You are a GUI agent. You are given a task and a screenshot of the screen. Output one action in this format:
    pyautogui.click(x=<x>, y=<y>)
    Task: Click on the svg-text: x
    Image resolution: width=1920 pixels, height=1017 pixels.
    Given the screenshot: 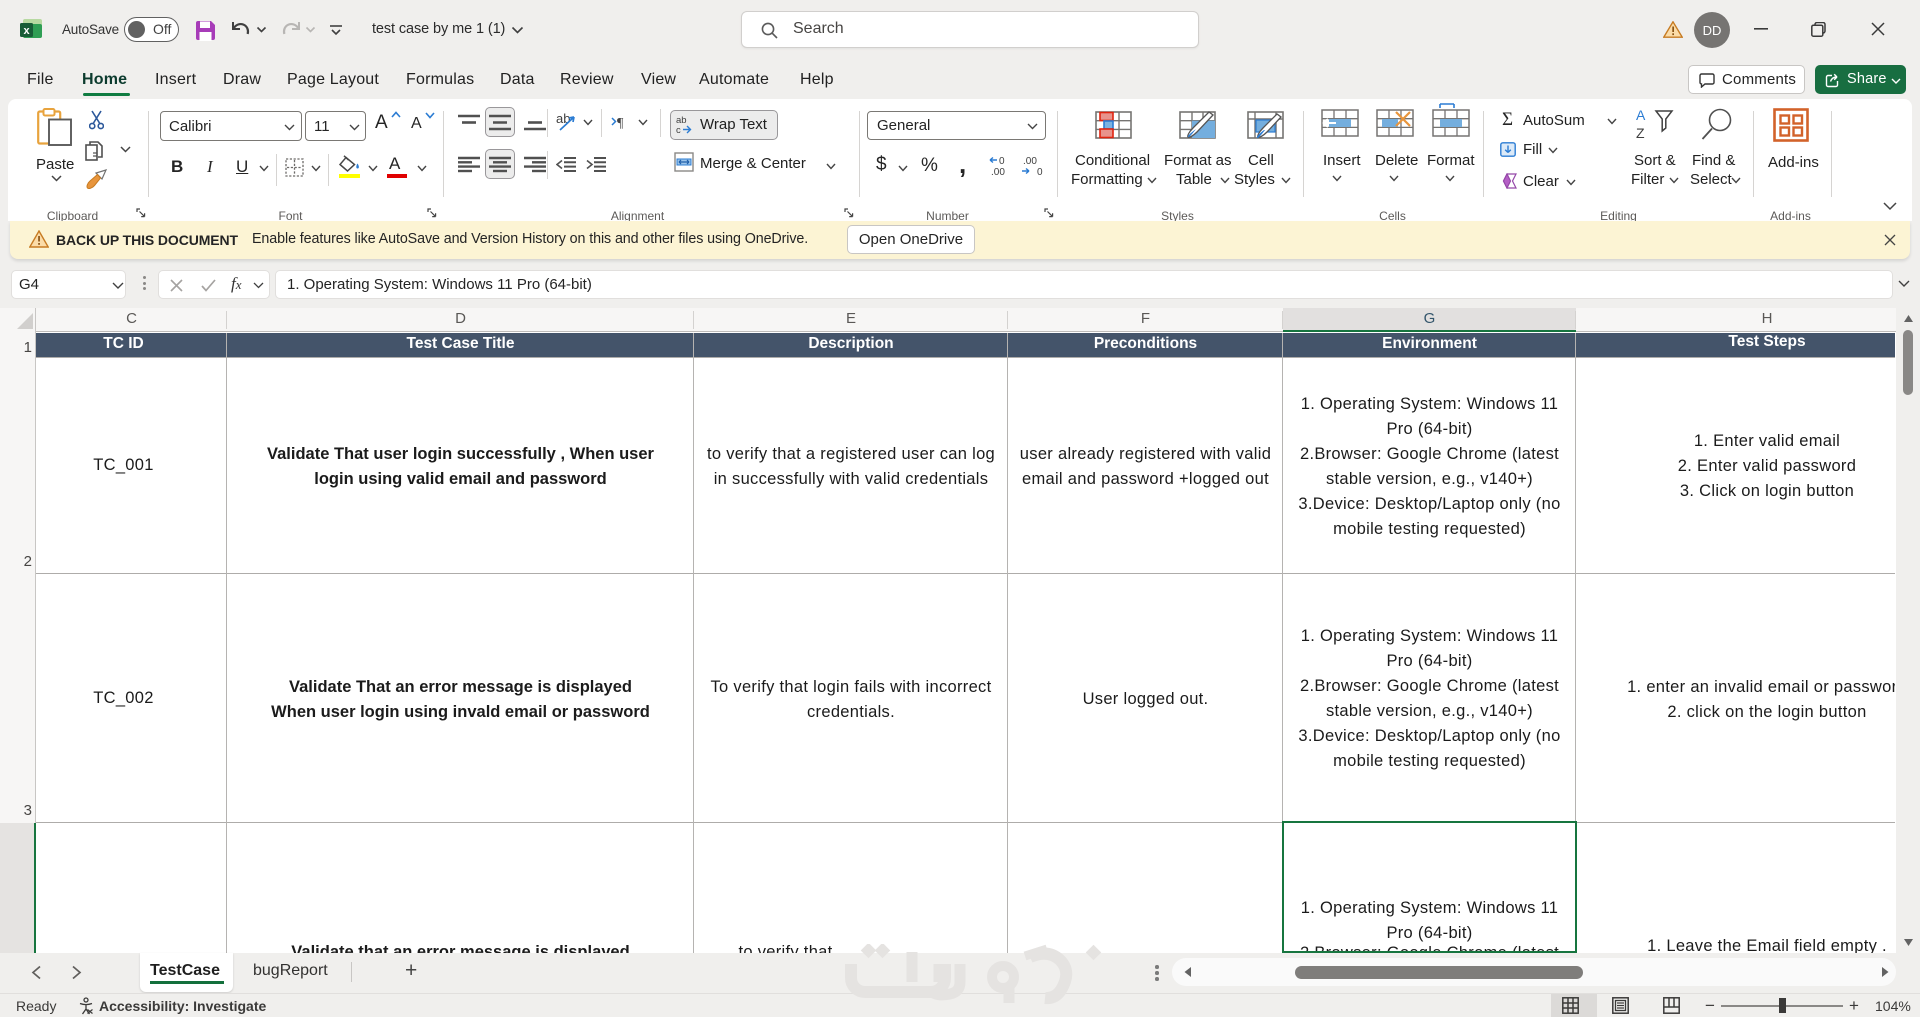 What is the action you would take?
    pyautogui.click(x=26, y=31)
    